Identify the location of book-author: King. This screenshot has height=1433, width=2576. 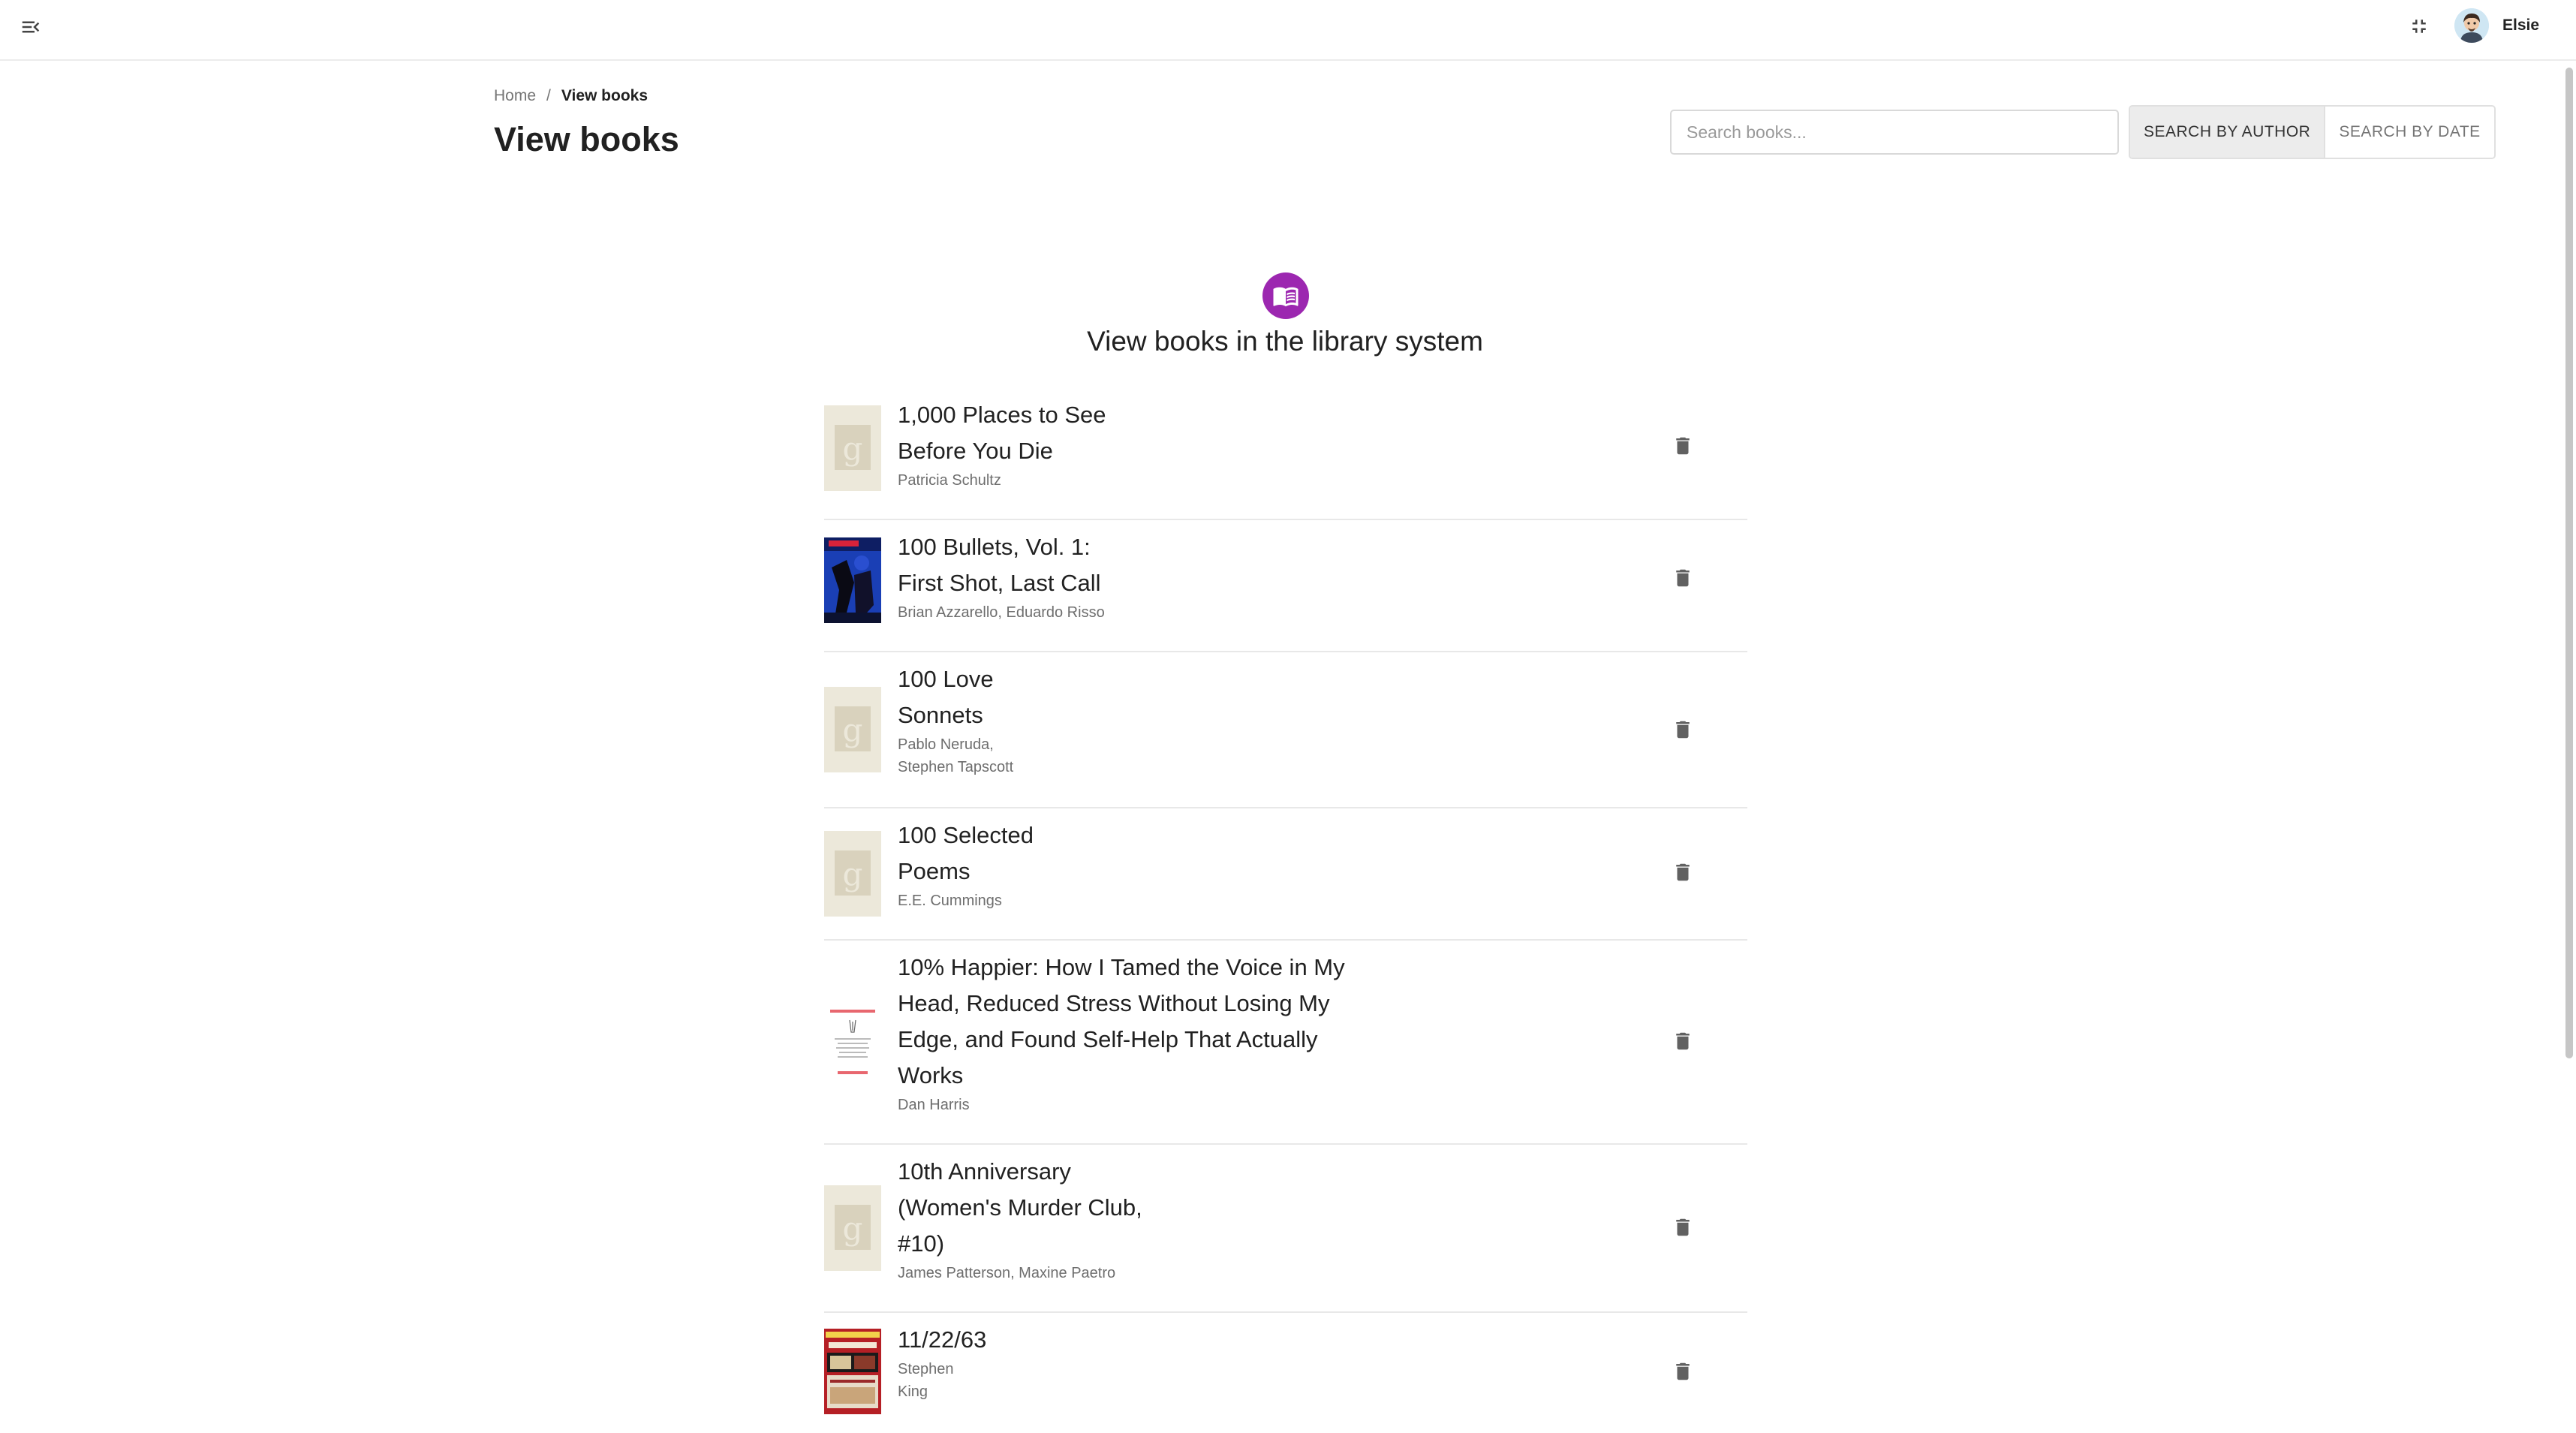
(913, 1391).